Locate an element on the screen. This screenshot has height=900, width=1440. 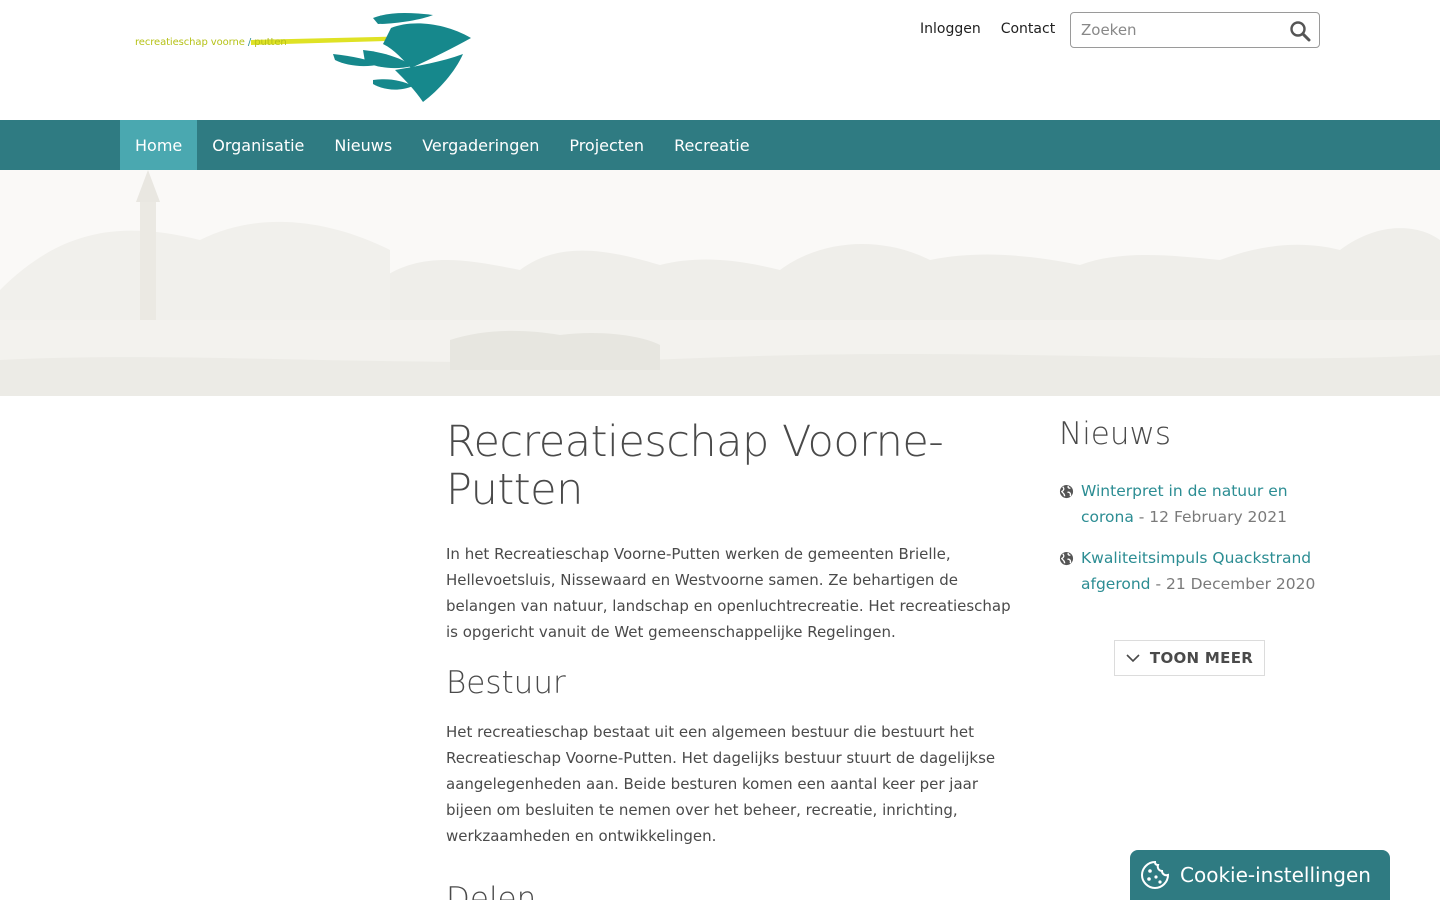
show-more-button: TOON MEER is located at coordinates (1189, 658).